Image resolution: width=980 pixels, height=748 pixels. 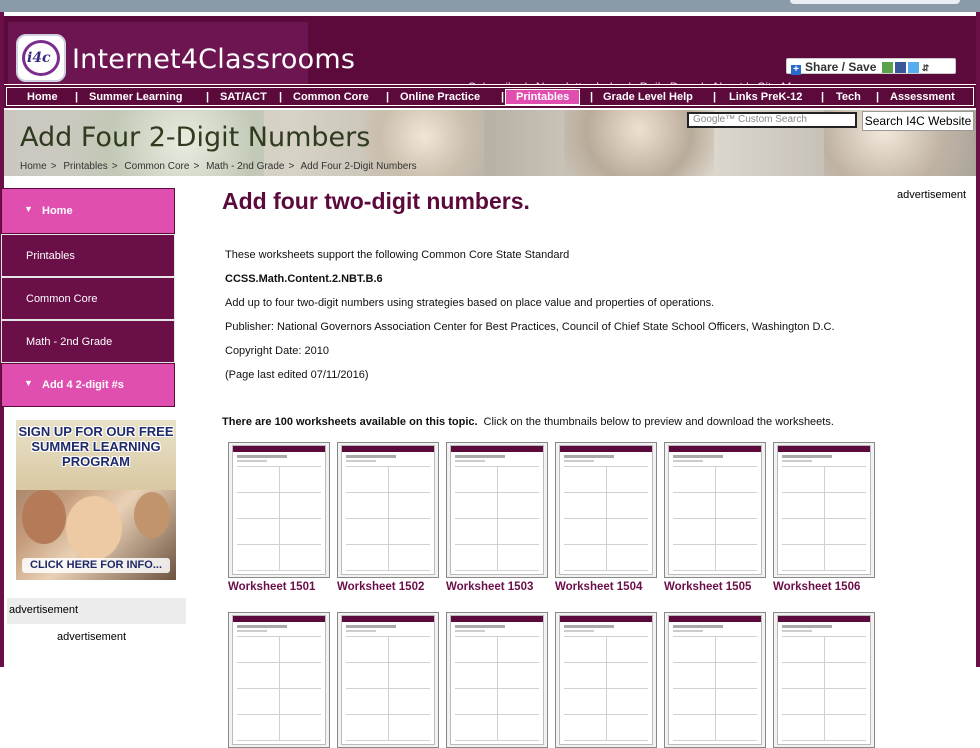 What do you see at coordinates (214, 59) in the screenshot?
I see `site-title: Internet4Classrooms` at bounding box center [214, 59].